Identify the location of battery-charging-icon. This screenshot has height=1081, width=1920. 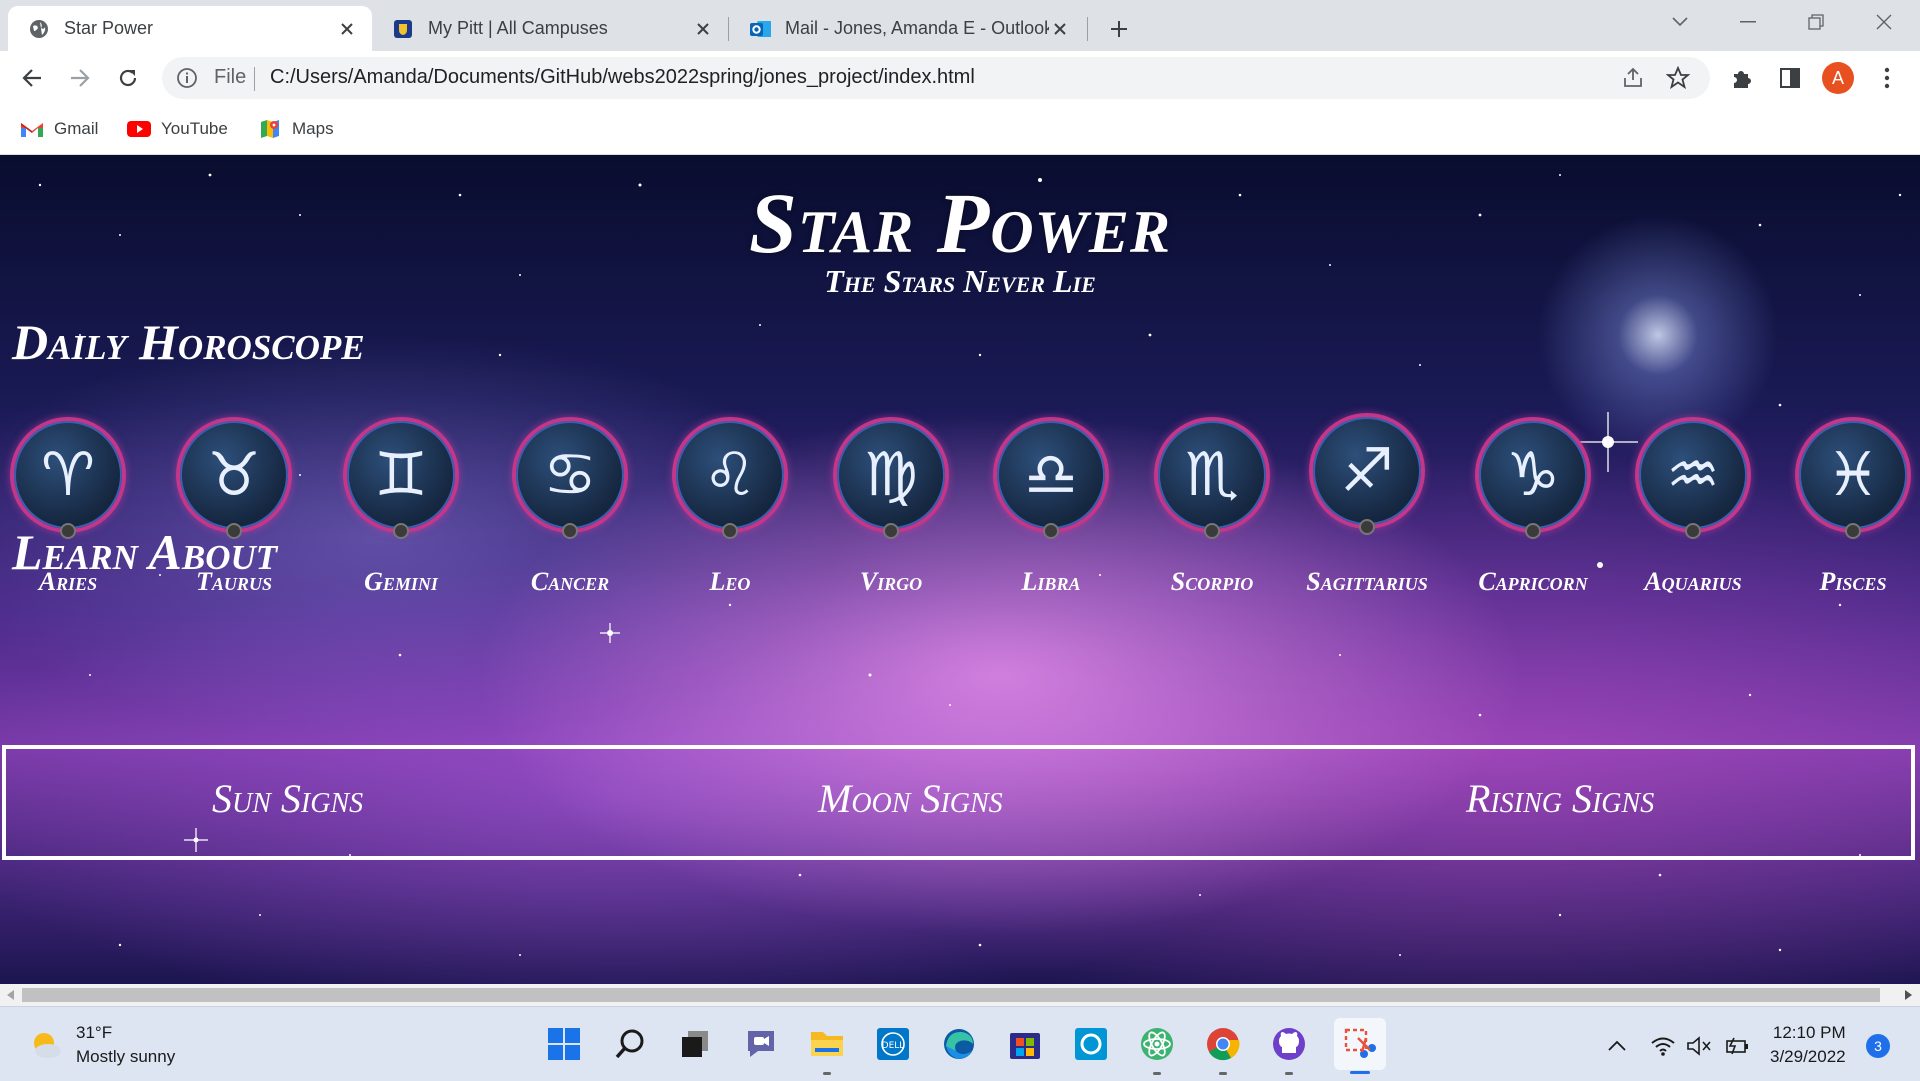
(1737, 1046).